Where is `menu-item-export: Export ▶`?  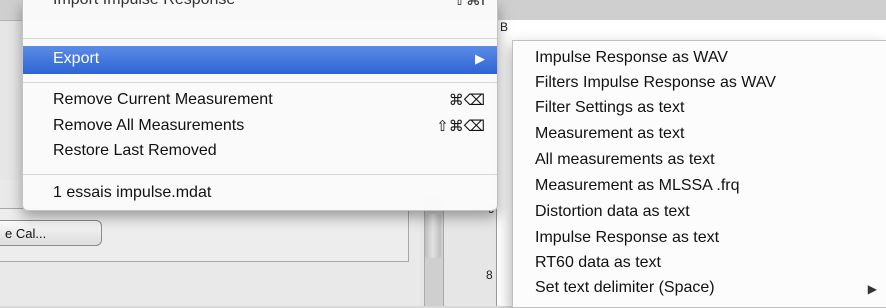 menu-item-export: Export ▶ is located at coordinates (260, 60).